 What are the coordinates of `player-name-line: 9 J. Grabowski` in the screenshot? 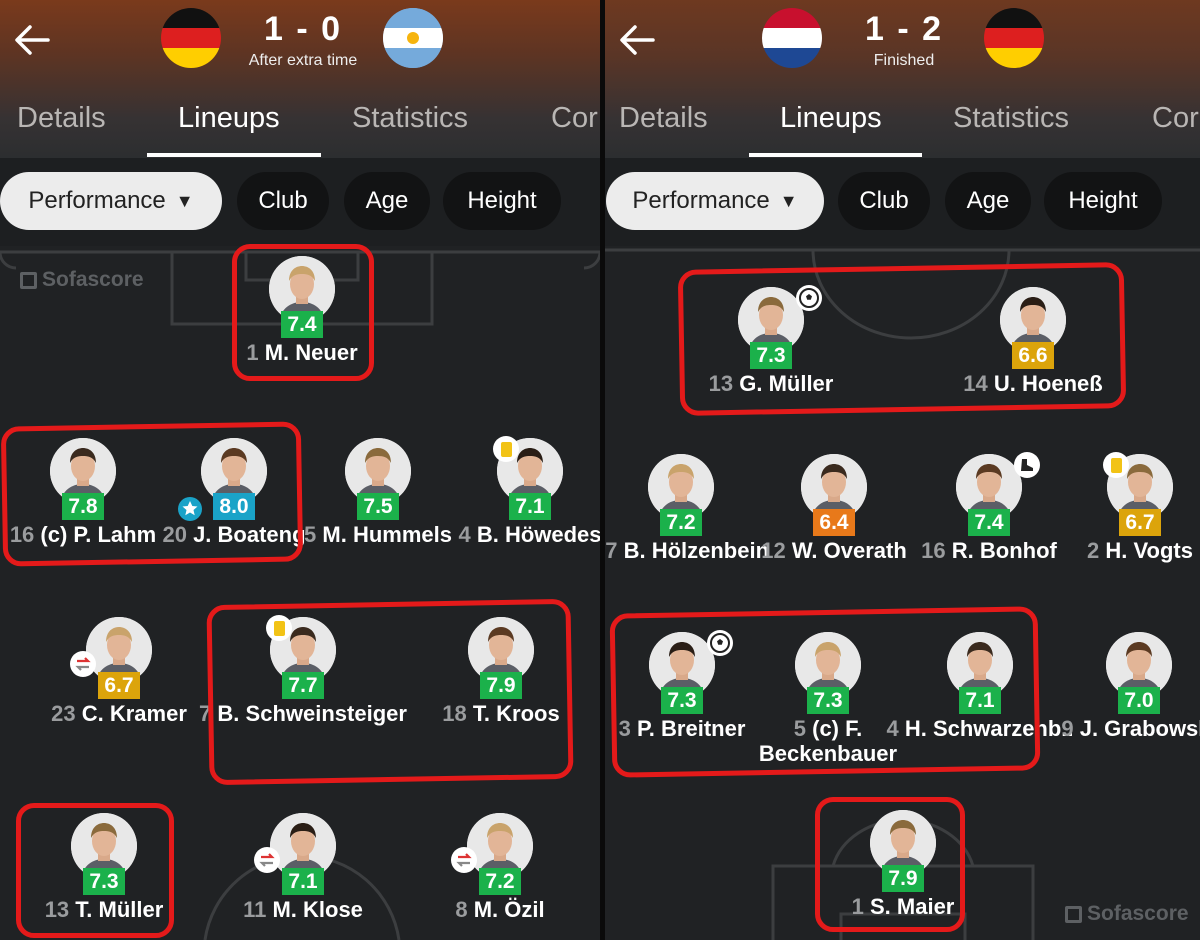 It's located at (1117, 728).